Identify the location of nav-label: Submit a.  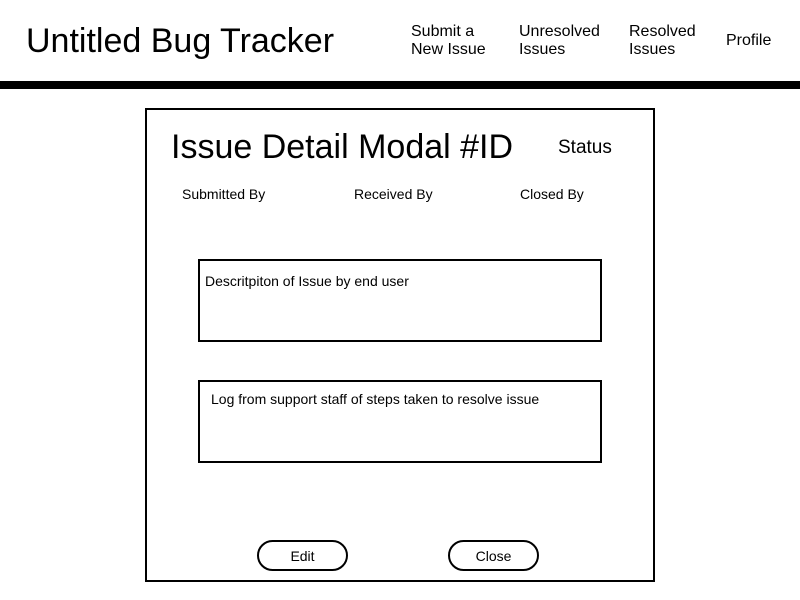
(443, 31).